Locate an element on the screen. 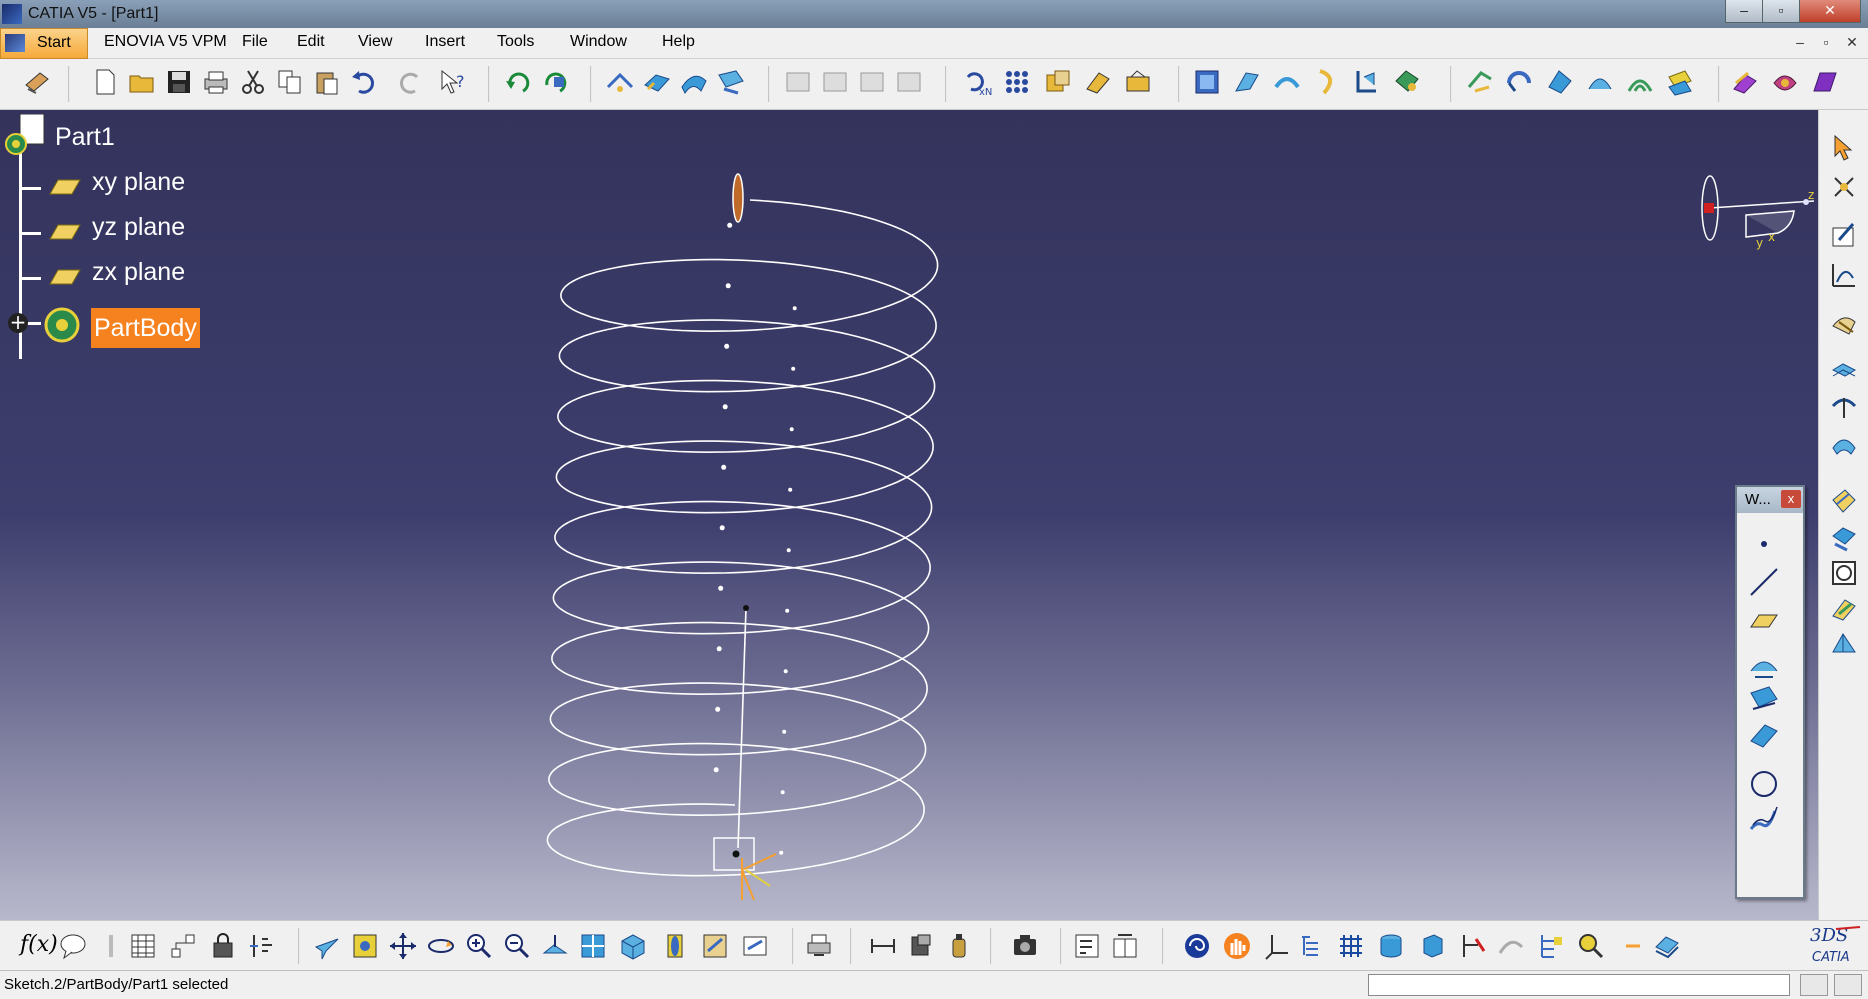 The image size is (1868, 999). copy-icon is located at coordinates (290, 82).